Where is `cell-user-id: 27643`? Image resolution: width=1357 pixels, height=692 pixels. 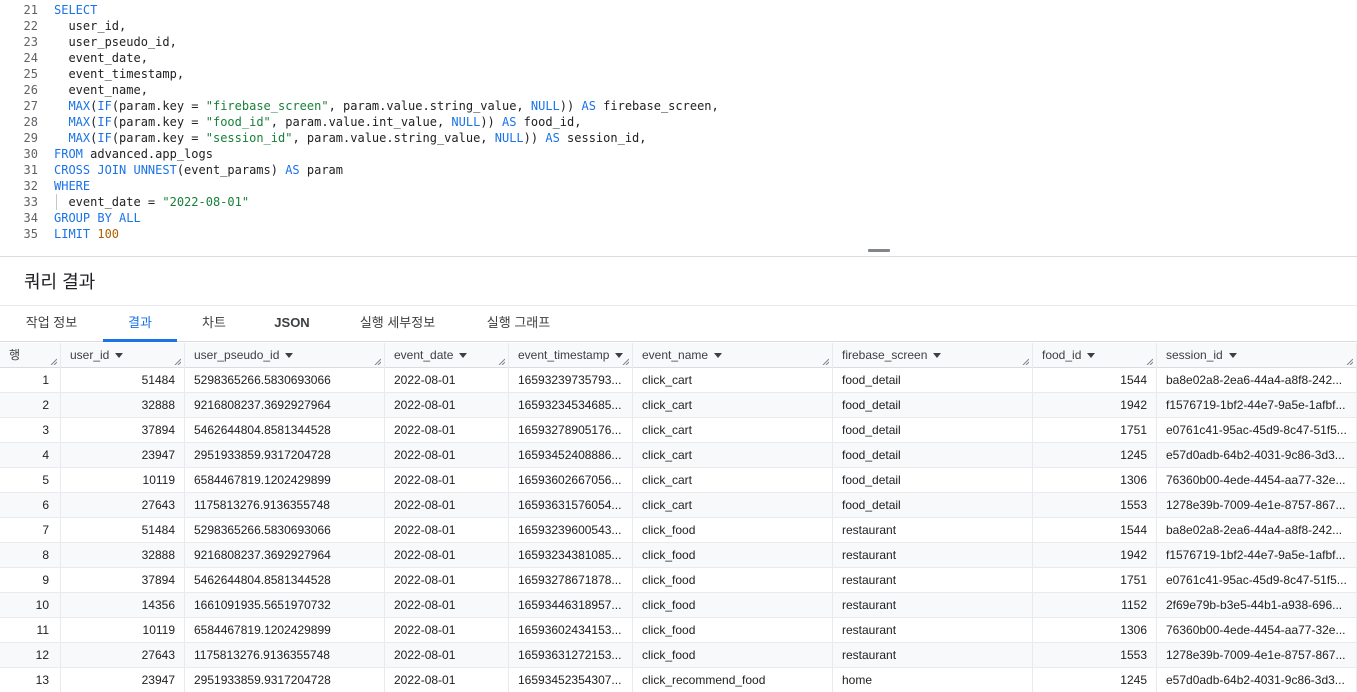 cell-user-id: 27643 is located at coordinates (123, 505).